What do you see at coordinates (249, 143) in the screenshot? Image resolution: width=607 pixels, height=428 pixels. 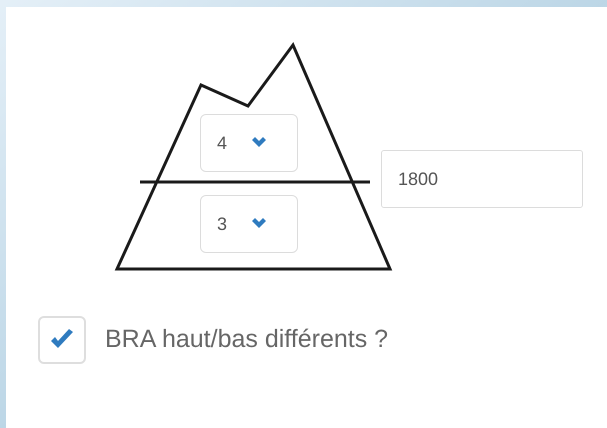 I see `level-select: 4` at bounding box center [249, 143].